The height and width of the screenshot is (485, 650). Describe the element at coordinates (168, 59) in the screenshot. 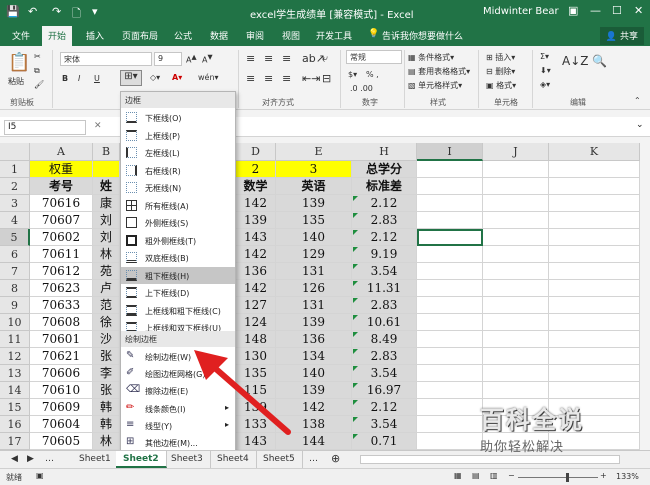

I see `font-size-select: 9` at that location.